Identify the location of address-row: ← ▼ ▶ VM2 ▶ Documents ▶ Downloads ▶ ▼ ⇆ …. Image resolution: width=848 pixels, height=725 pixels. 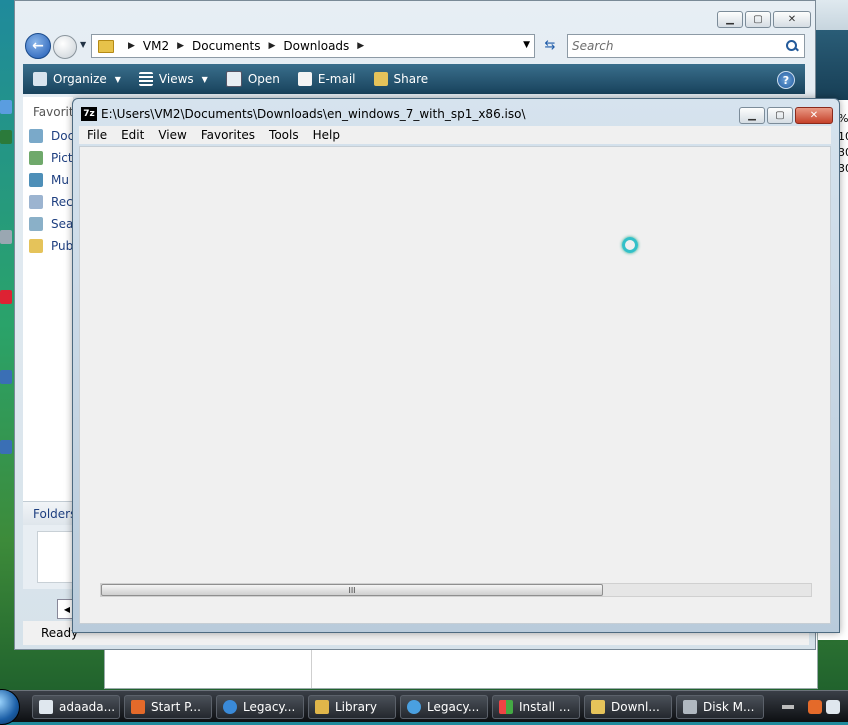
(416, 45).